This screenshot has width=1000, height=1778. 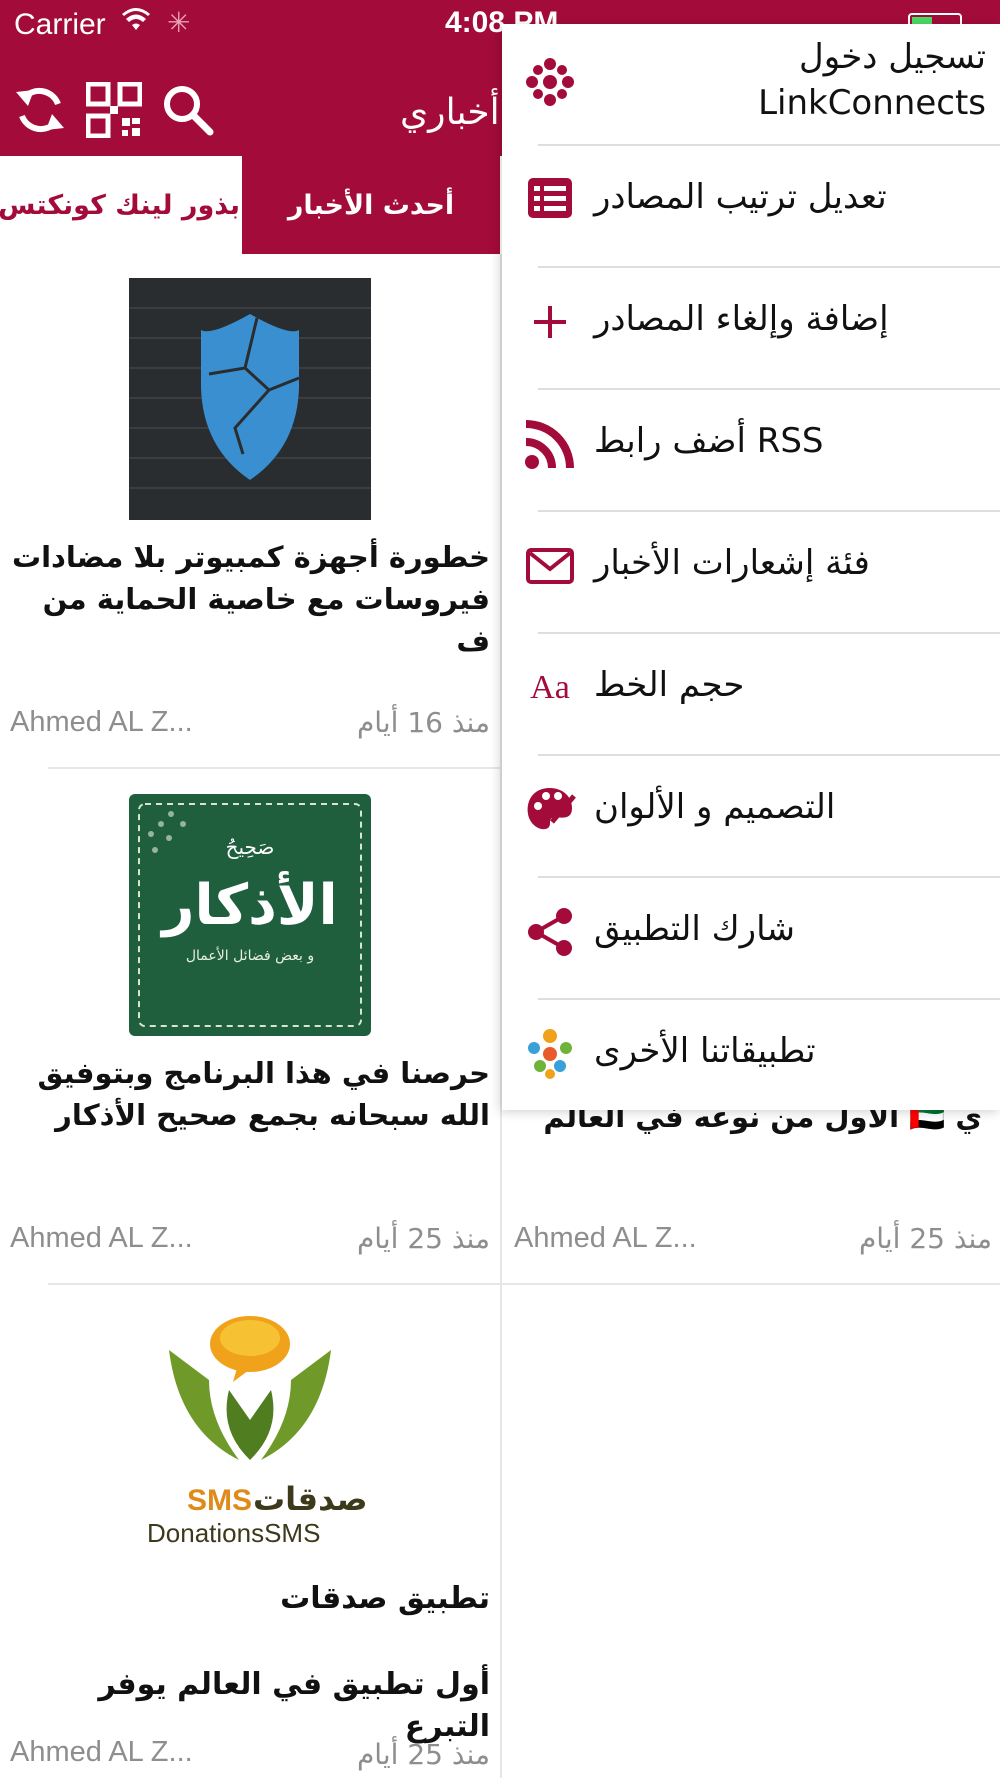 I want to click on cracked-shield-icon, so click(x=250, y=398).